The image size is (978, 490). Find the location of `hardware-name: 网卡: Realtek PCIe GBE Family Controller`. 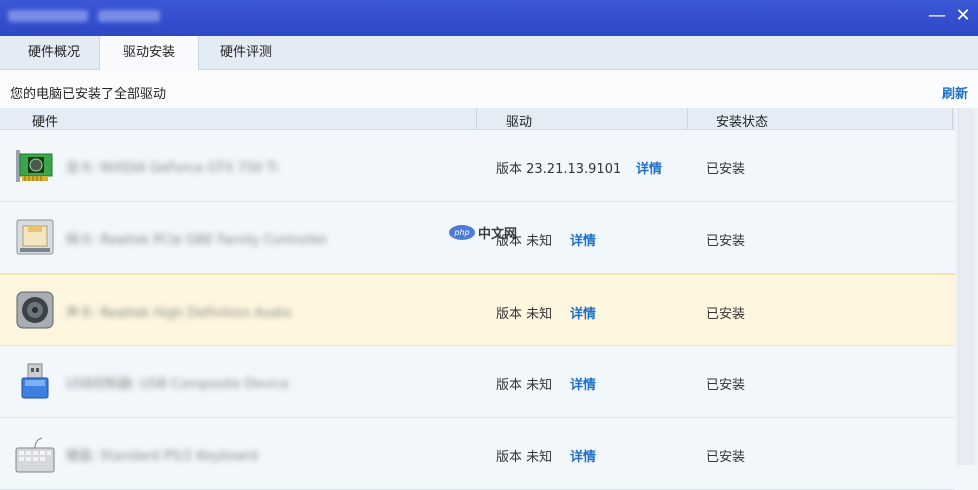

hardware-name: 网卡: Realtek PCIe GBE Family Controller is located at coordinates (197, 240).